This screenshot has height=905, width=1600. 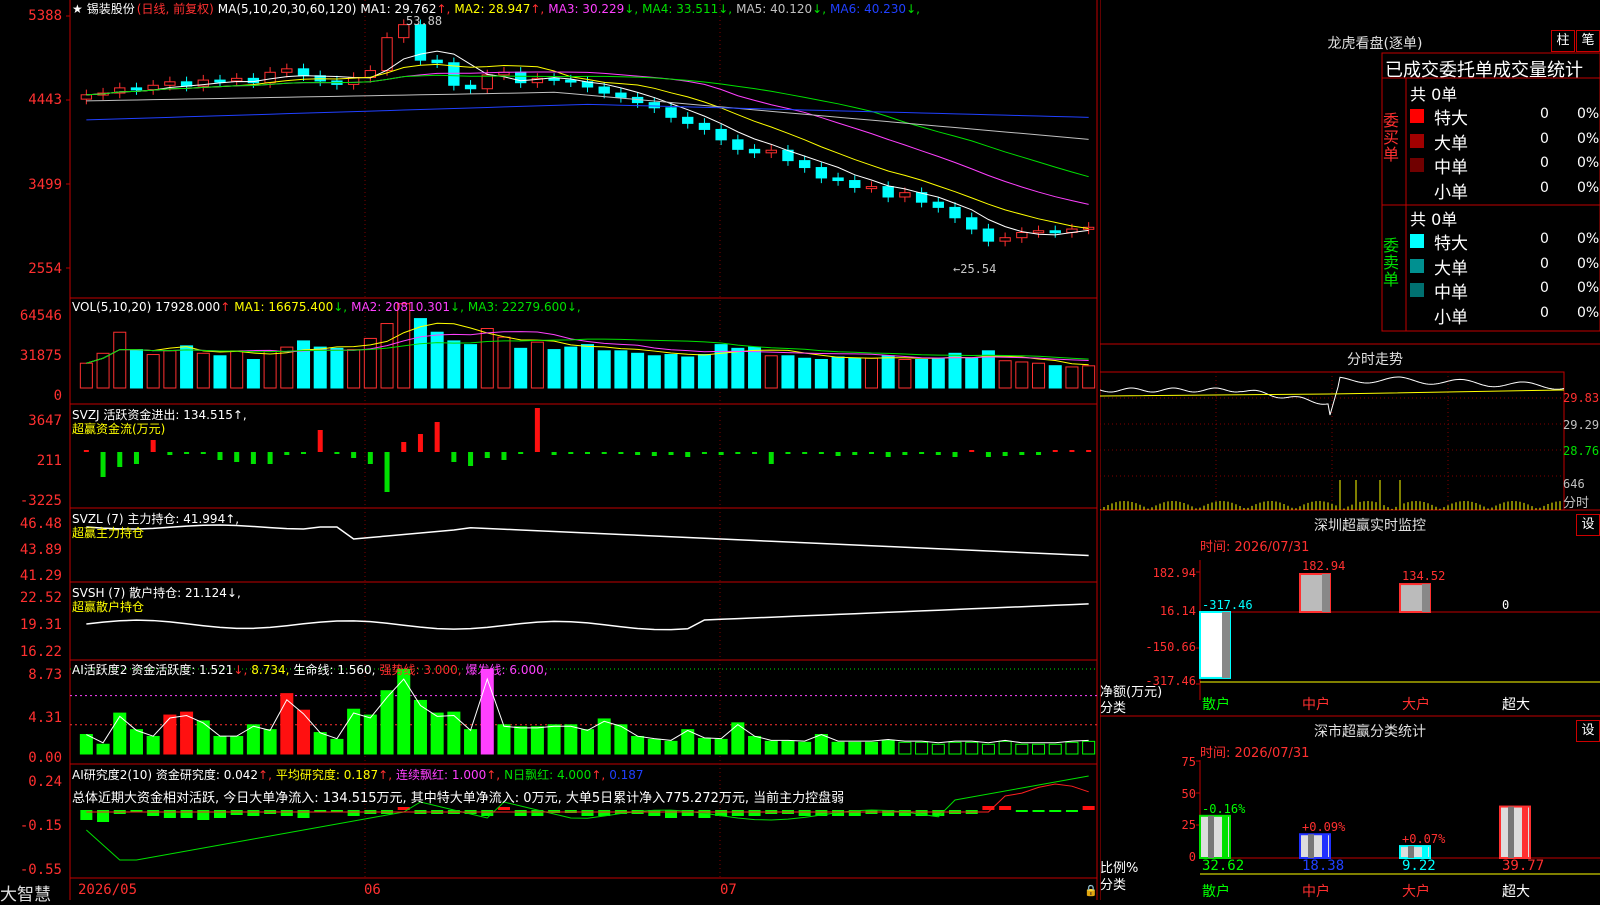 I want to click on monitor-value-label: -317.46, so click(x=1227, y=605).